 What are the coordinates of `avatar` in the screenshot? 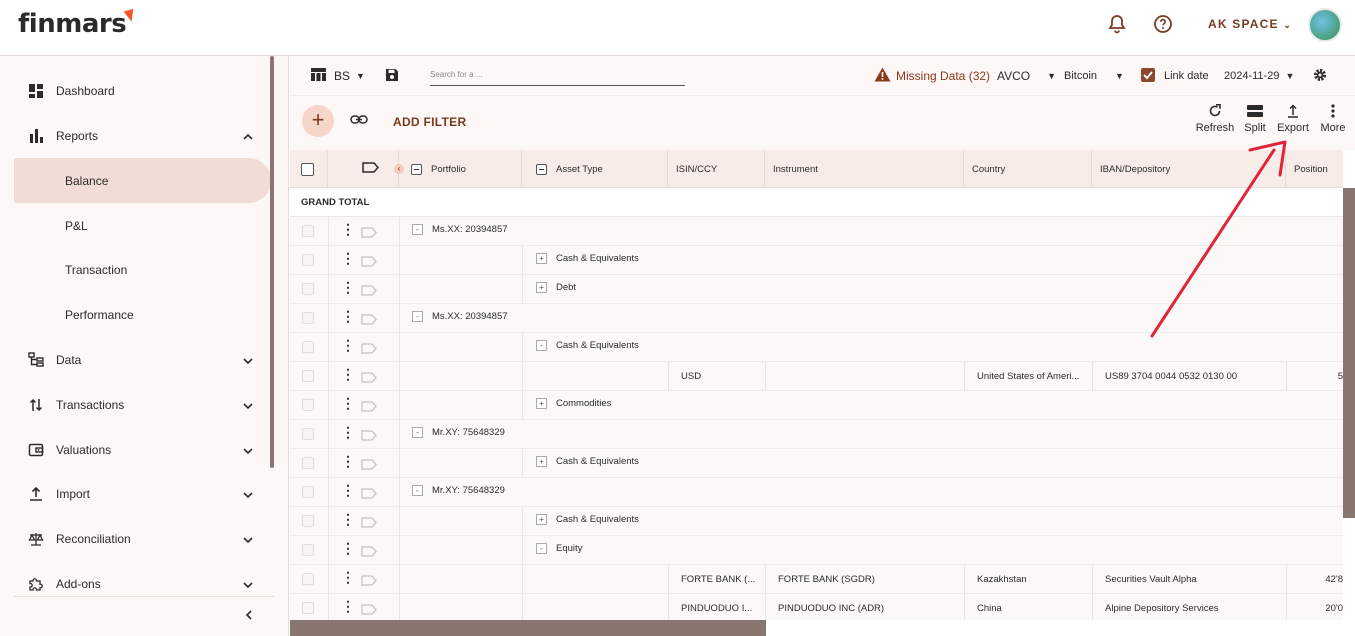 It's located at (1325, 25).